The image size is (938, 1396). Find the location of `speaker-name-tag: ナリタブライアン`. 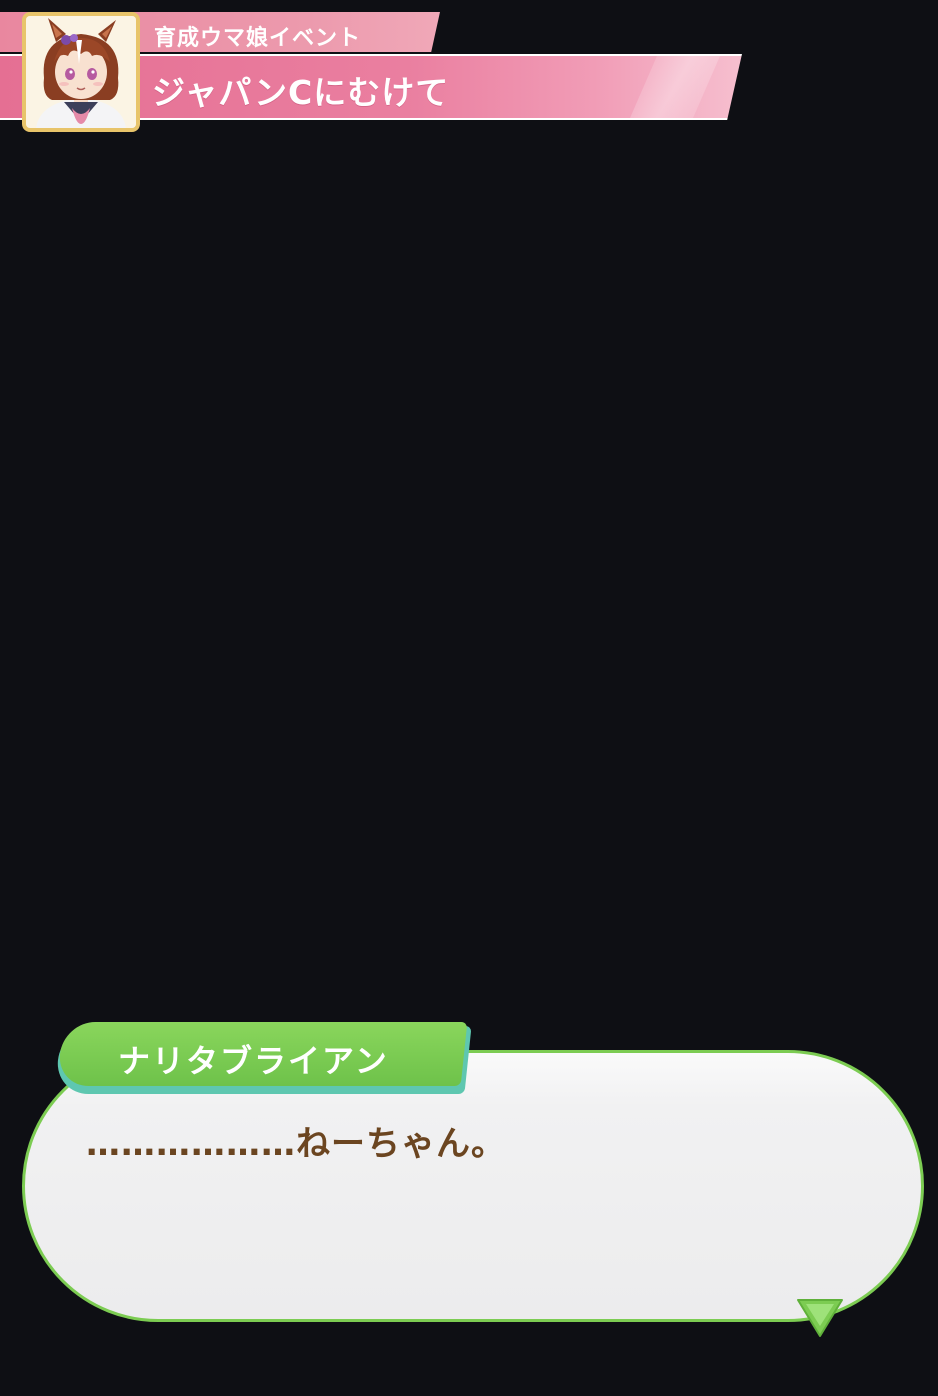

speaker-name-tag: ナリタブライアン is located at coordinates (263, 1059).